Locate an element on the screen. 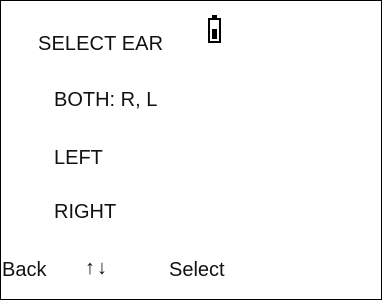  screen-header: SELECT EAR is located at coordinates (100, 44).